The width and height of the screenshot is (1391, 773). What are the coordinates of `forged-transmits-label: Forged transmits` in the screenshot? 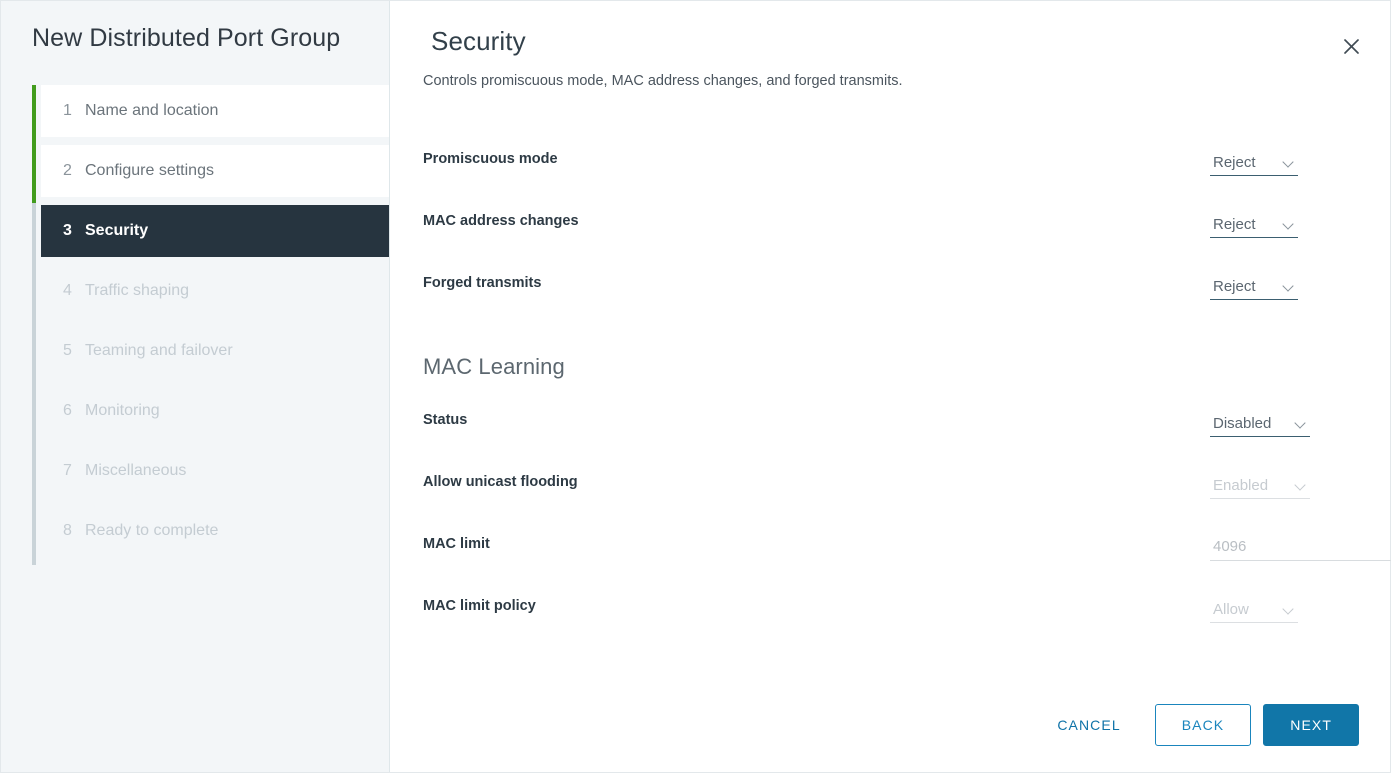 It's located at (482, 283).